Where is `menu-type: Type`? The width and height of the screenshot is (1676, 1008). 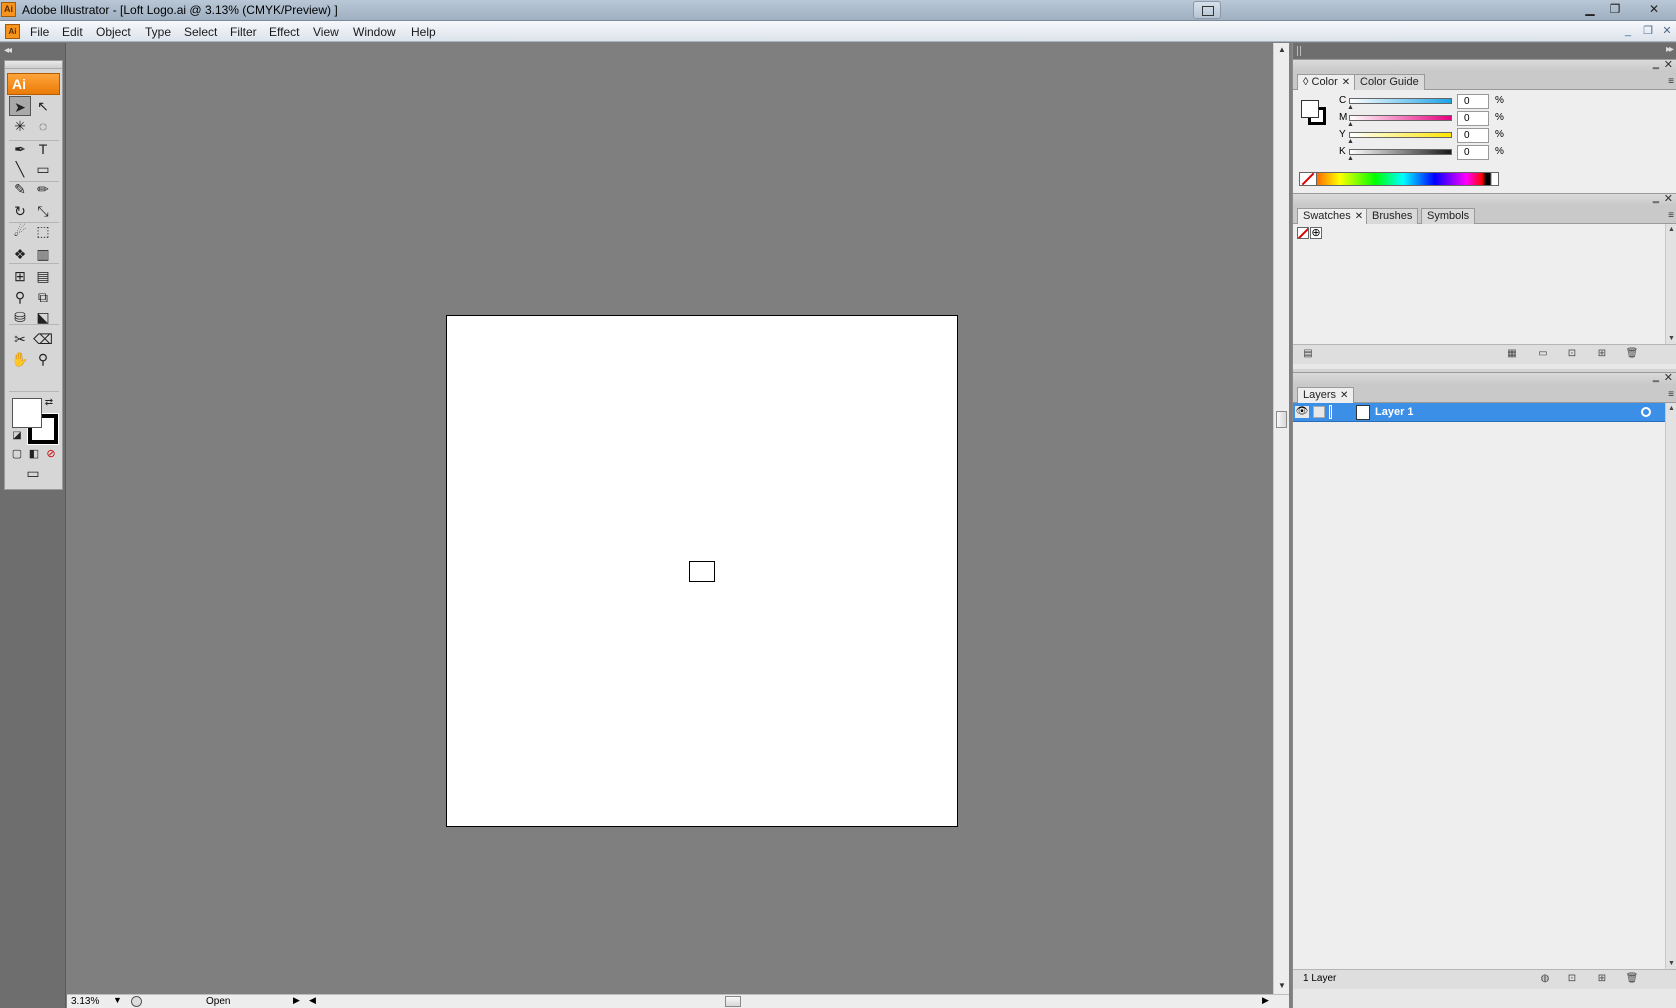
menu-type: Type is located at coordinates (158, 32).